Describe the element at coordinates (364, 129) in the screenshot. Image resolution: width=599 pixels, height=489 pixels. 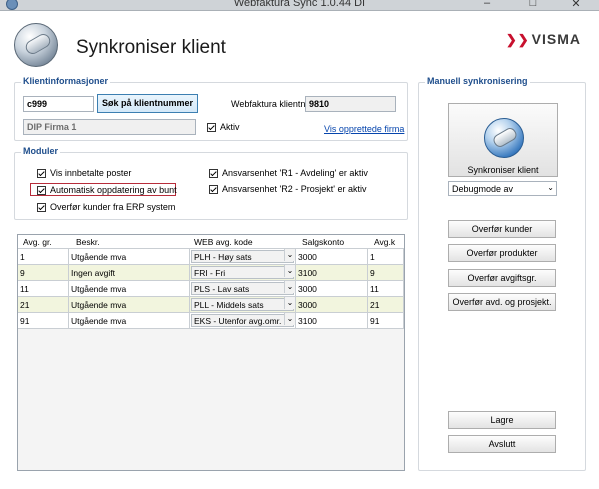
I see `show-firms-link: Vis opprettede firma` at that location.